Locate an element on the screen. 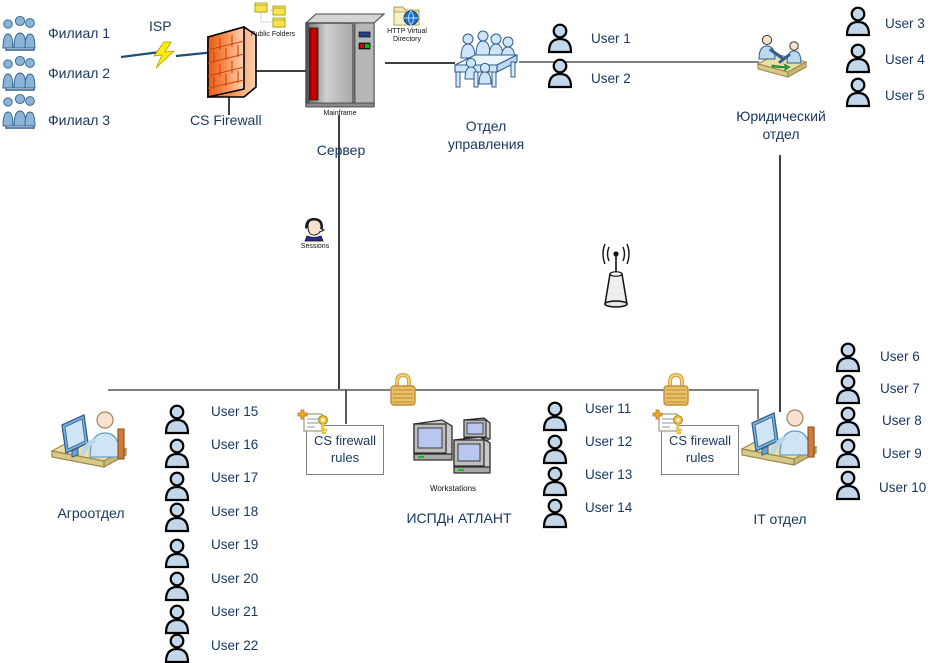 The image size is (949, 663). user-label-10: User 10 is located at coordinates (903, 487).